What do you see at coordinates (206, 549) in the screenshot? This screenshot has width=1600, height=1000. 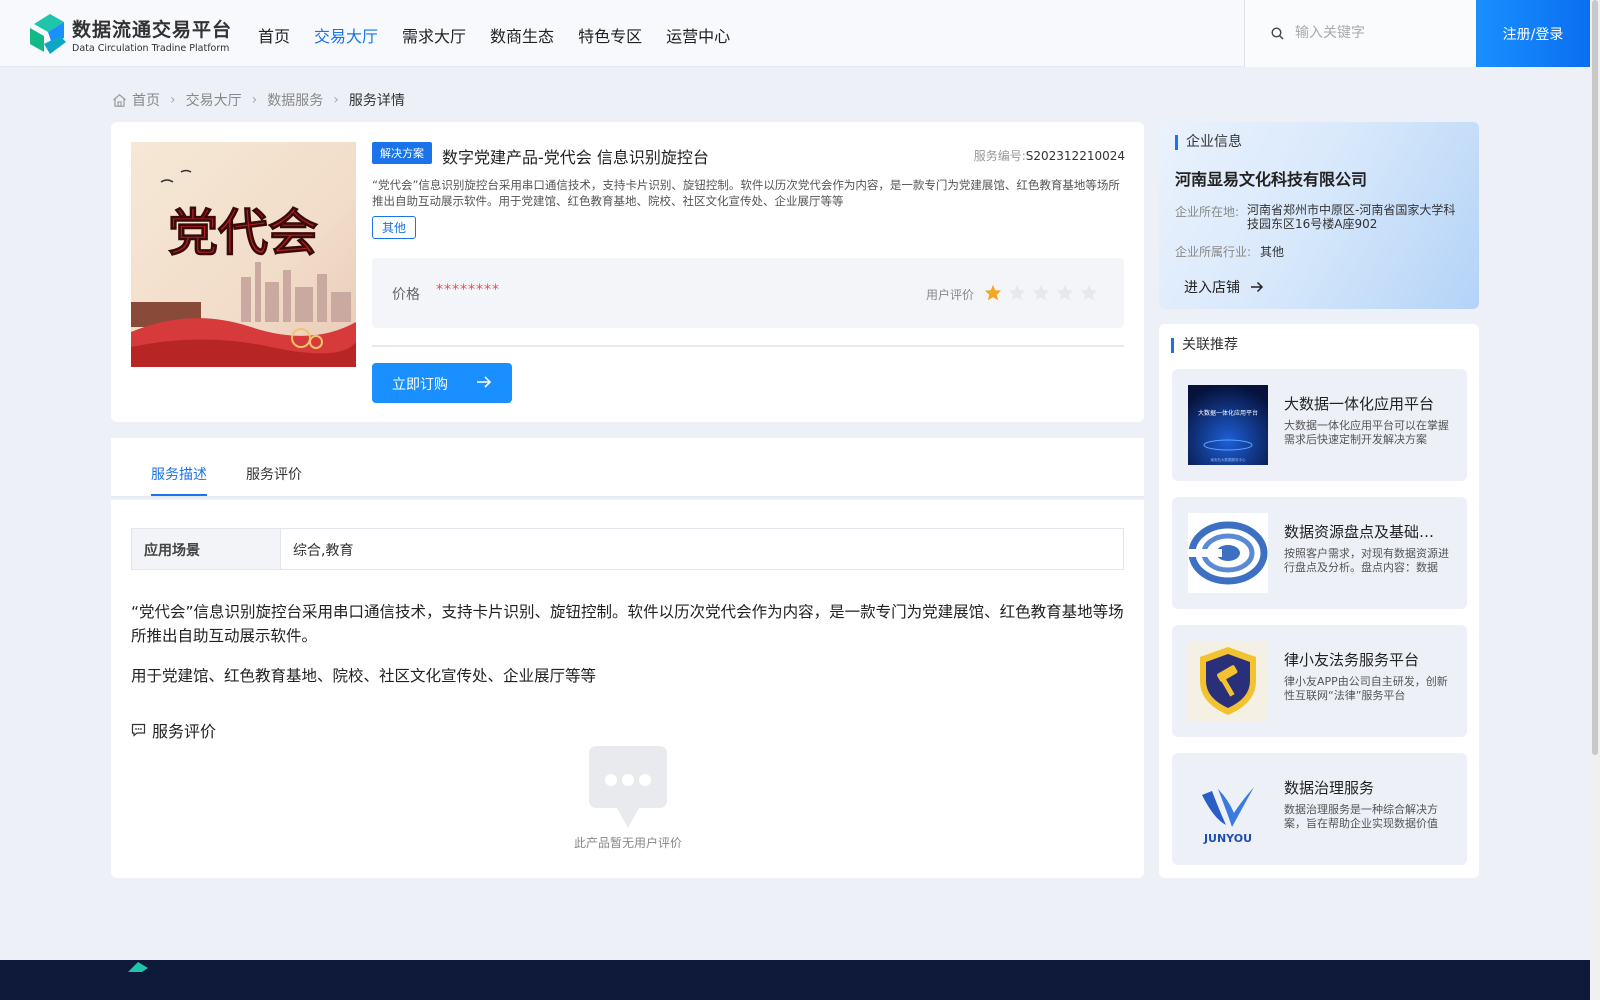 I see `scene-label: 应用场景` at bounding box center [206, 549].